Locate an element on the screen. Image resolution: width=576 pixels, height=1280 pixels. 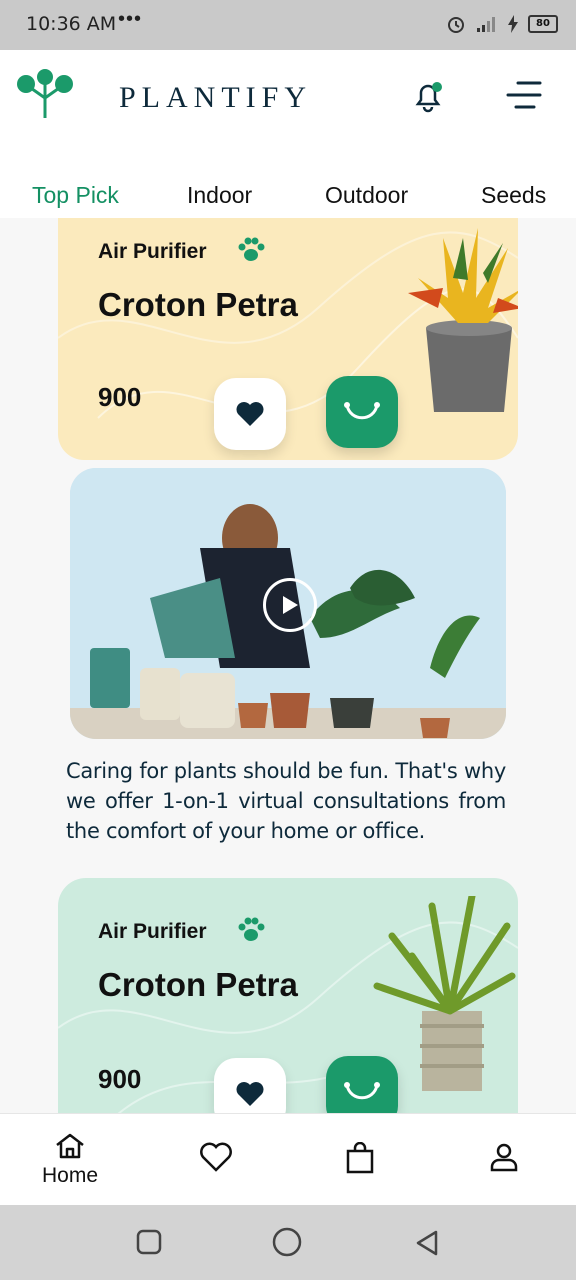
nav-favorites is located at coordinates (216, 1157).